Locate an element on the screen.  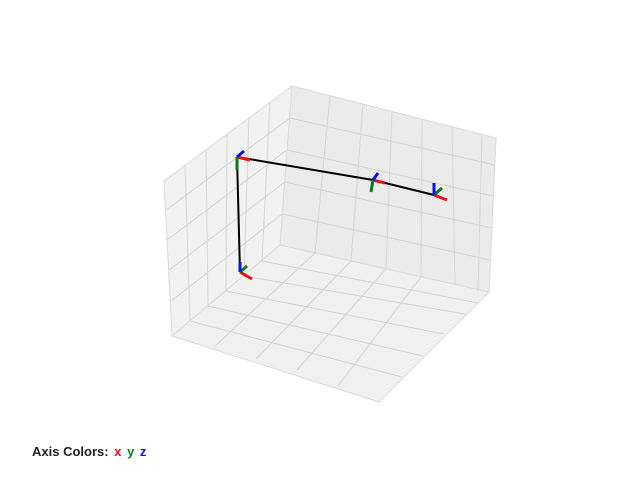
axis-color-legend: Axis Colors: x y z is located at coordinates (90, 451).